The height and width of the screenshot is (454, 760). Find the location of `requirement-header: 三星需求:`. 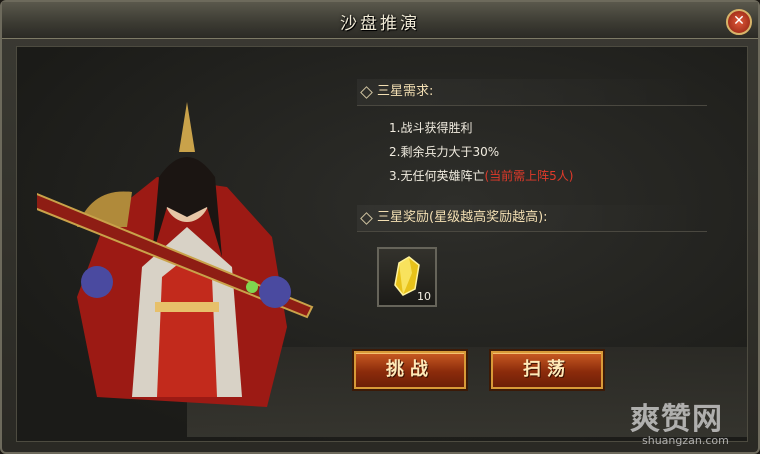

requirement-header: 三星需求: is located at coordinates (532, 92).